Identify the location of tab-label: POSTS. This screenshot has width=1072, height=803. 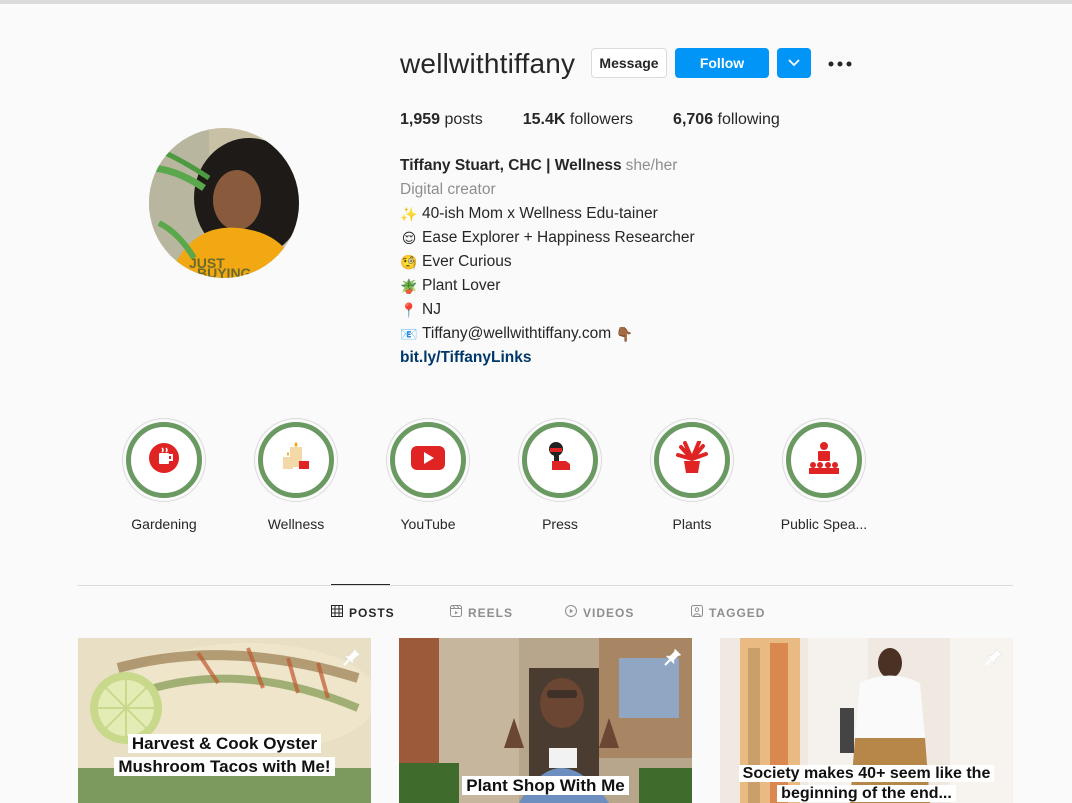
(372, 612).